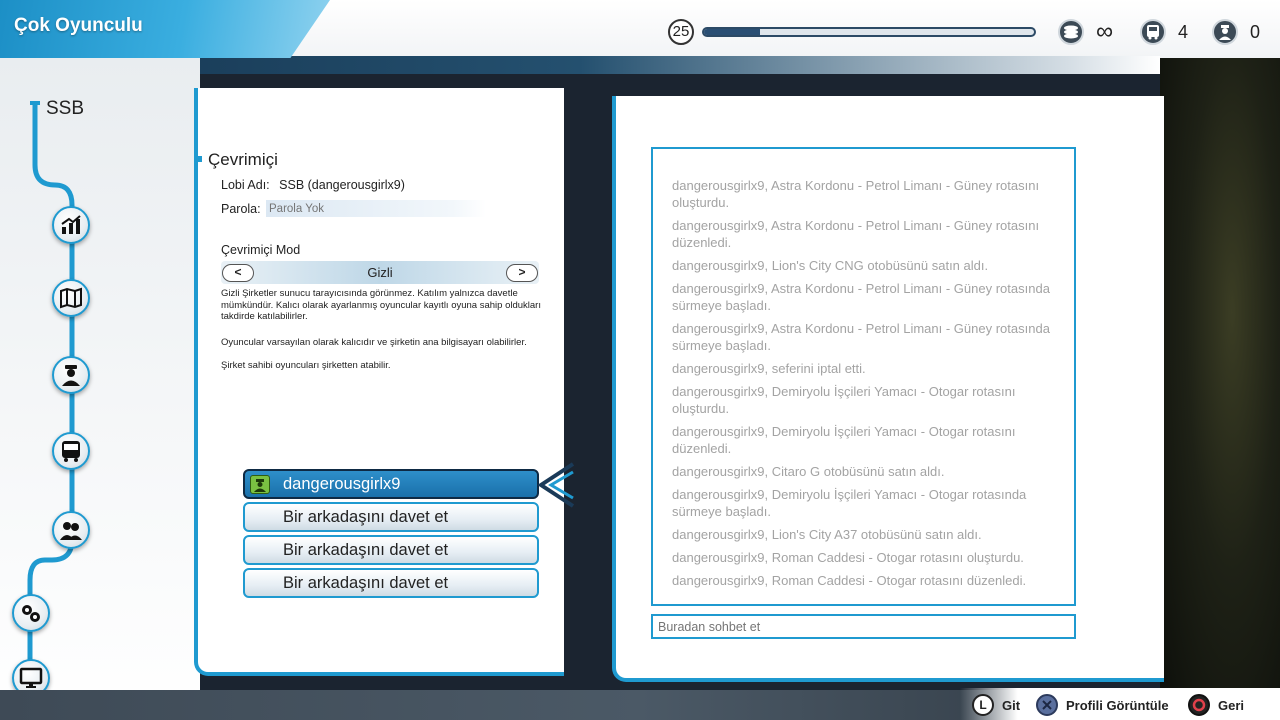 The height and width of the screenshot is (720, 1280). What do you see at coordinates (65, 108) in the screenshot?
I see `company-name: SSB` at bounding box center [65, 108].